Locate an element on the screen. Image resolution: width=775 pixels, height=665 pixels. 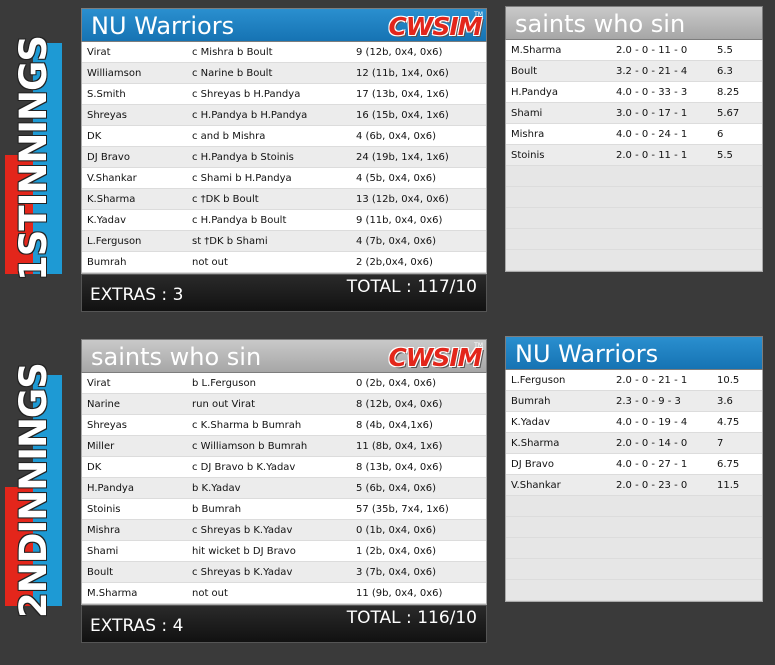
bowling-team-header: saints who sin is located at coordinates (634, 23).